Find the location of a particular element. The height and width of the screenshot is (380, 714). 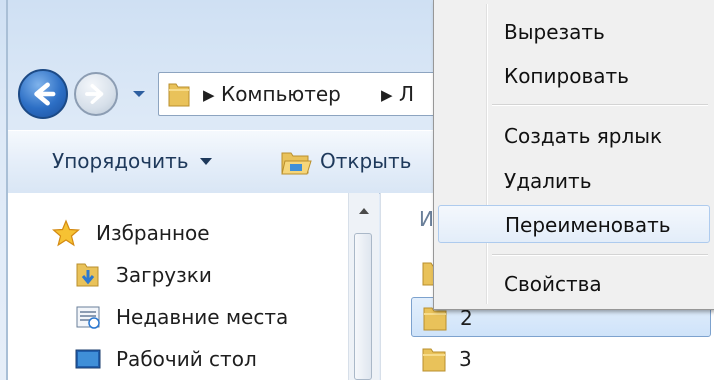

navigation-pane-scrollbar is located at coordinates (363, 286).